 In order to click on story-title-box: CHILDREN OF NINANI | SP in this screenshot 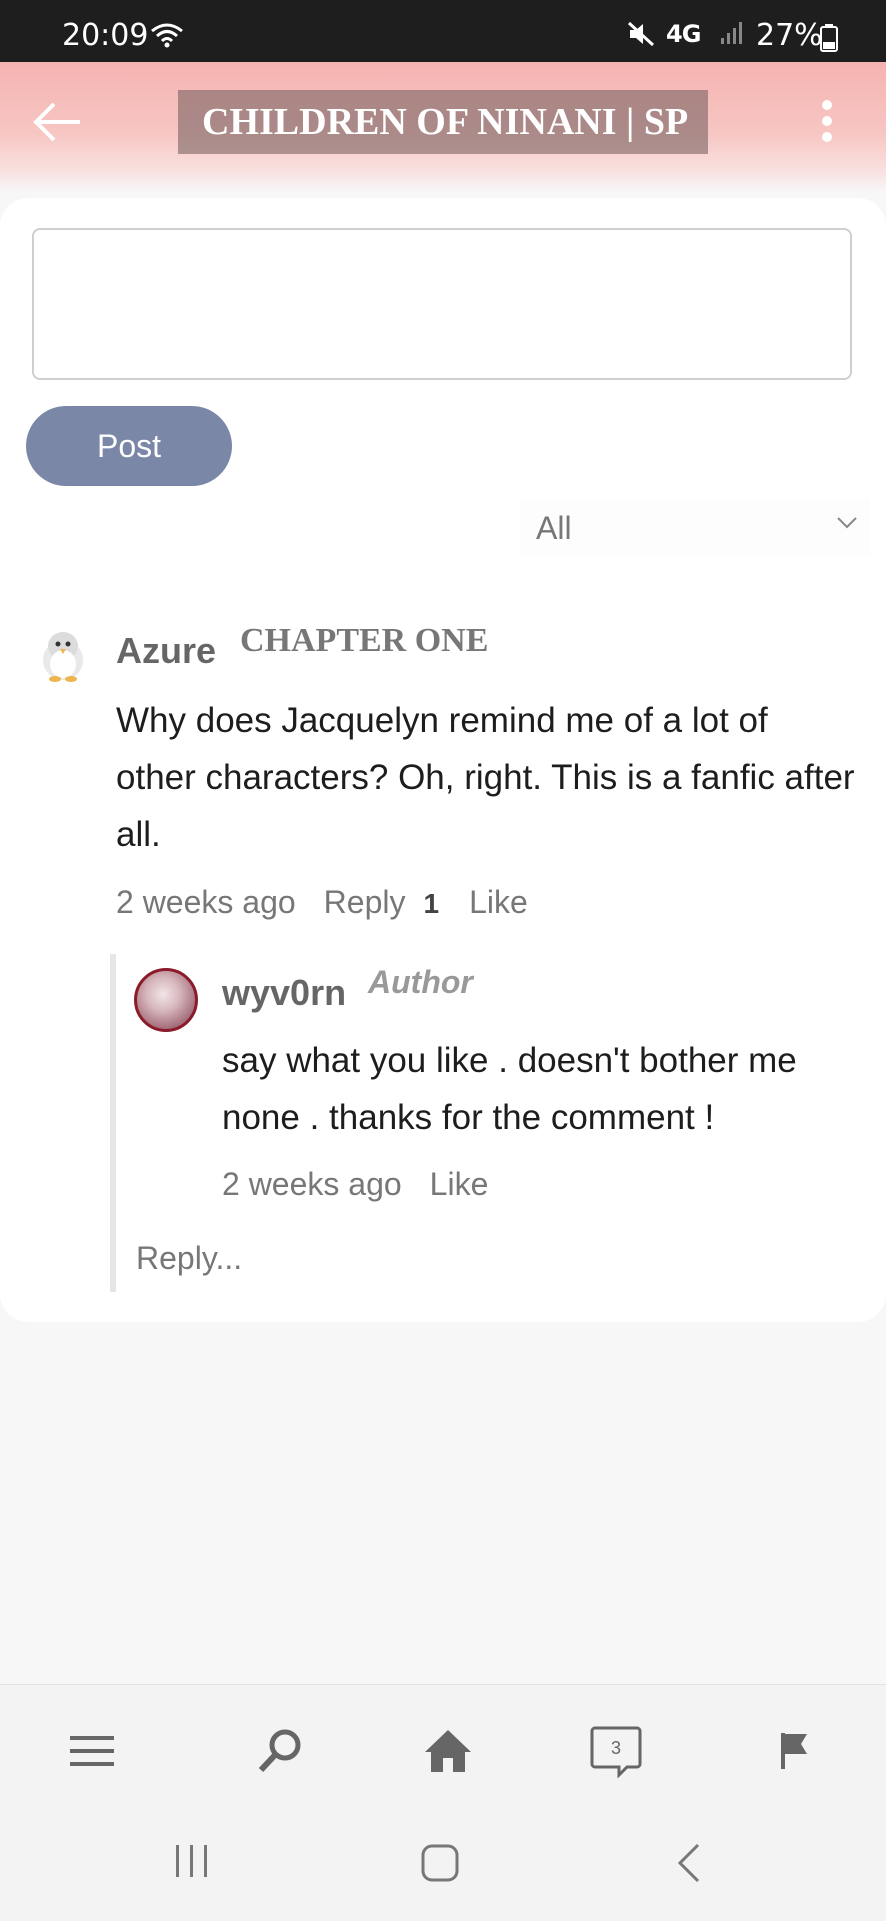, I will do `click(443, 122)`.